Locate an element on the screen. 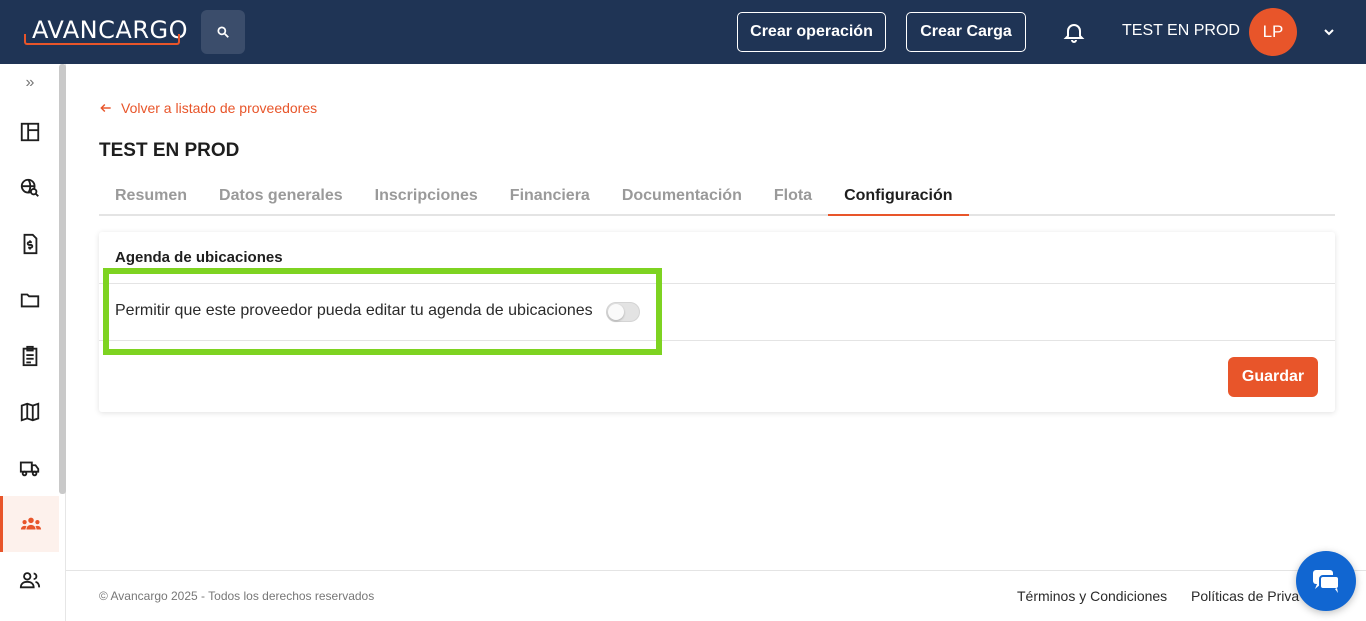  chat-icon is located at coordinates (1326, 581).